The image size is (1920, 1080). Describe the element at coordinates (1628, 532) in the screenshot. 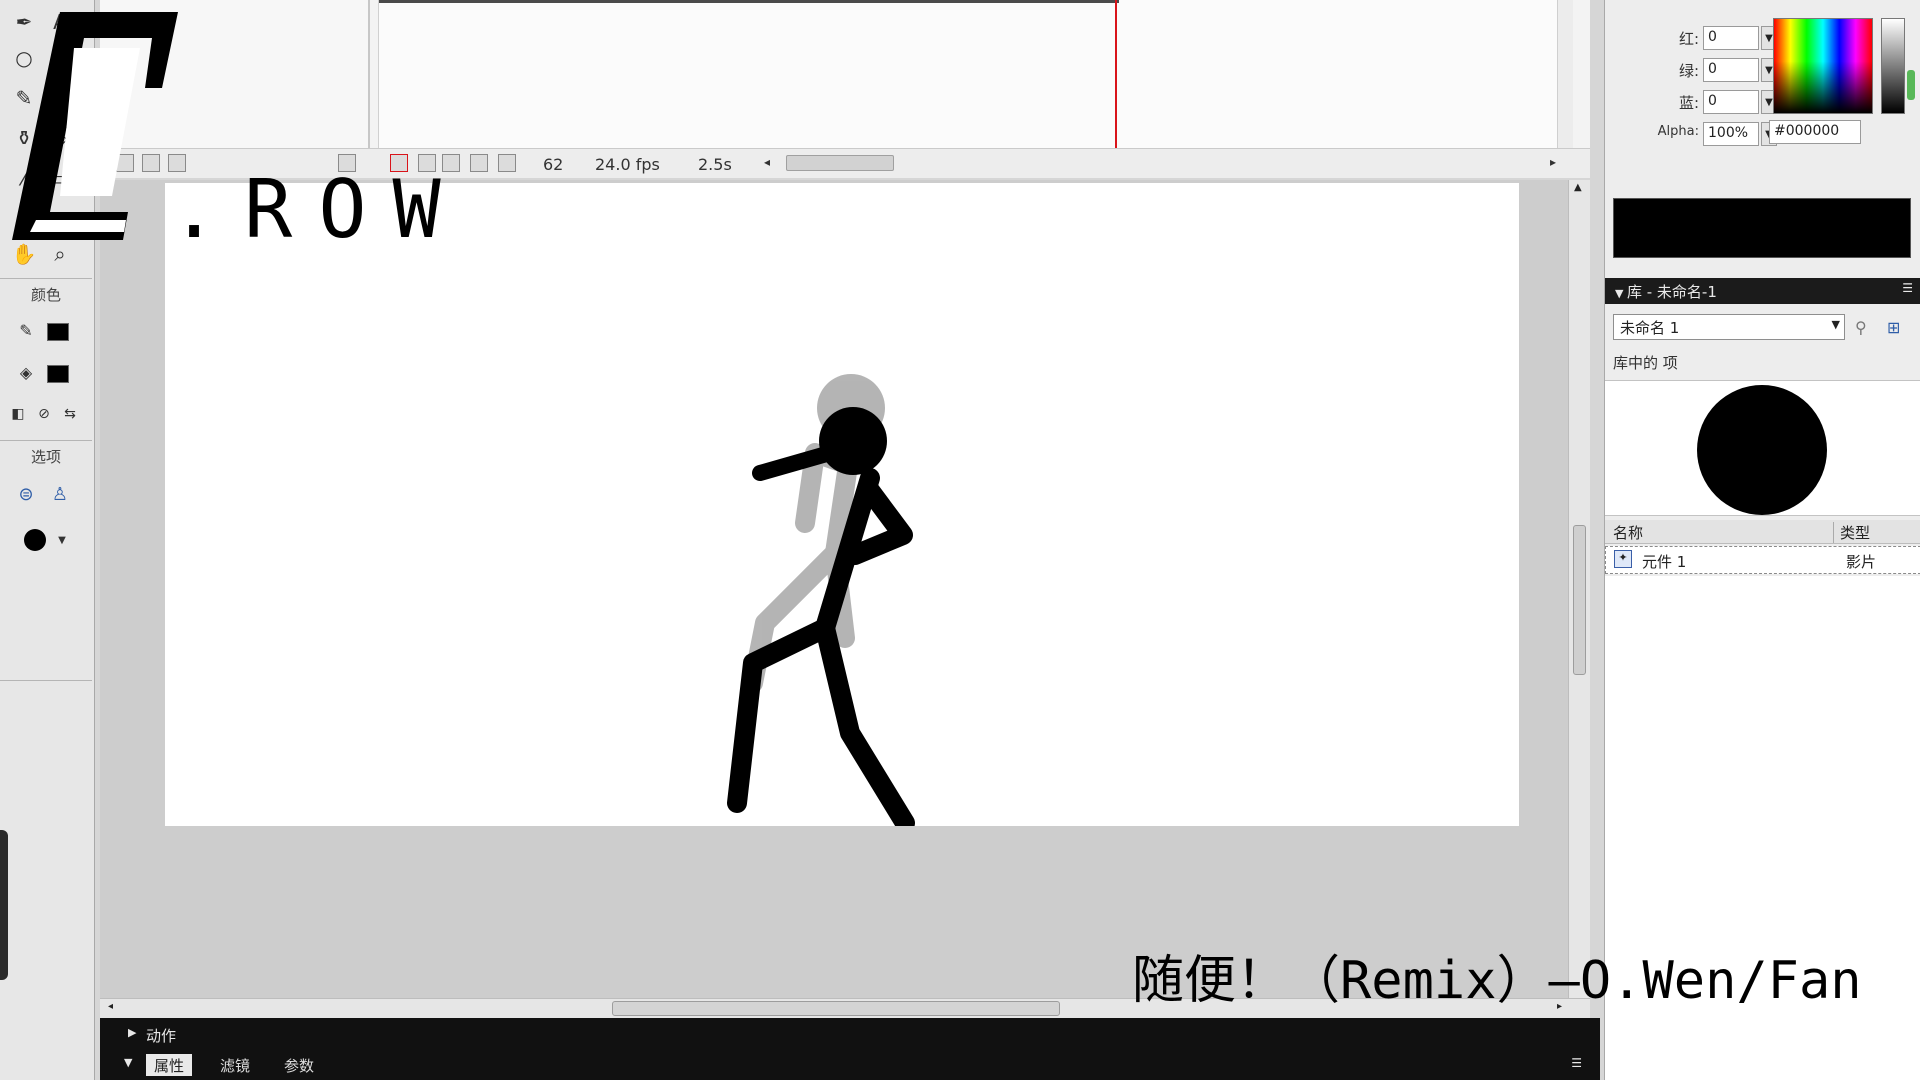

I see `column-name: 名称` at that location.